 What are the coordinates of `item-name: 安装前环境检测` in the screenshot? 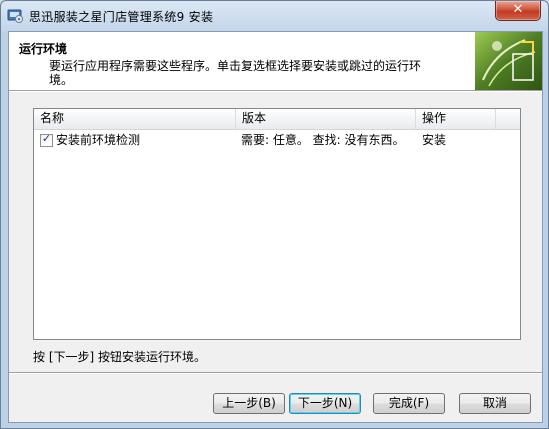 It's located at (98, 140).